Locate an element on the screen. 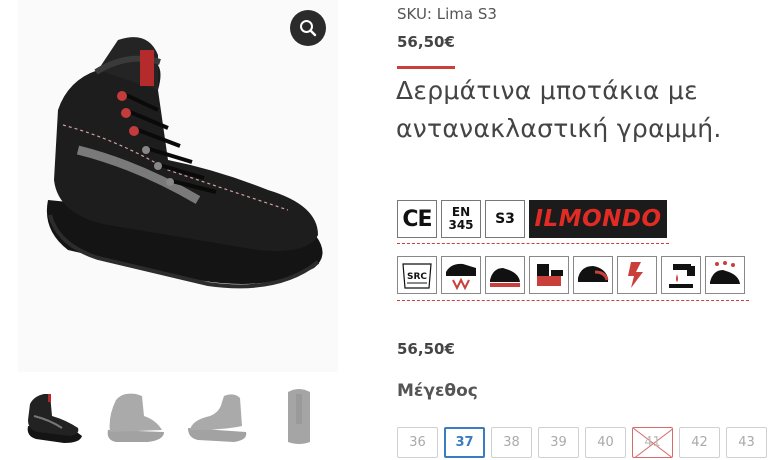 Image resolution: width=774 pixels, height=460 pixels. puncture-resistant-sole-icon is located at coordinates (461, 275).